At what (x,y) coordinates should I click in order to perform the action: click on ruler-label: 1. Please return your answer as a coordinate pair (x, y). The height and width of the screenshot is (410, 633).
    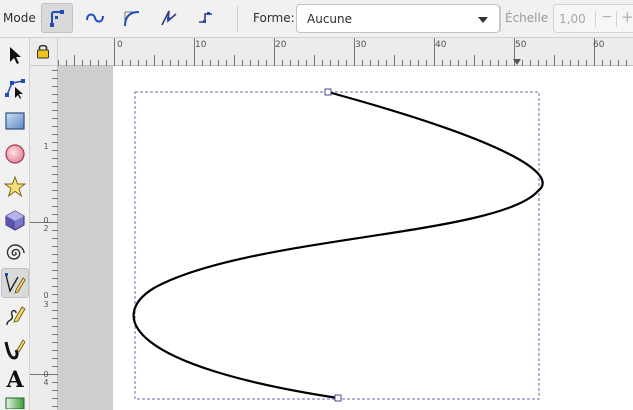
    Looking at the image, I should click on (46, 146).